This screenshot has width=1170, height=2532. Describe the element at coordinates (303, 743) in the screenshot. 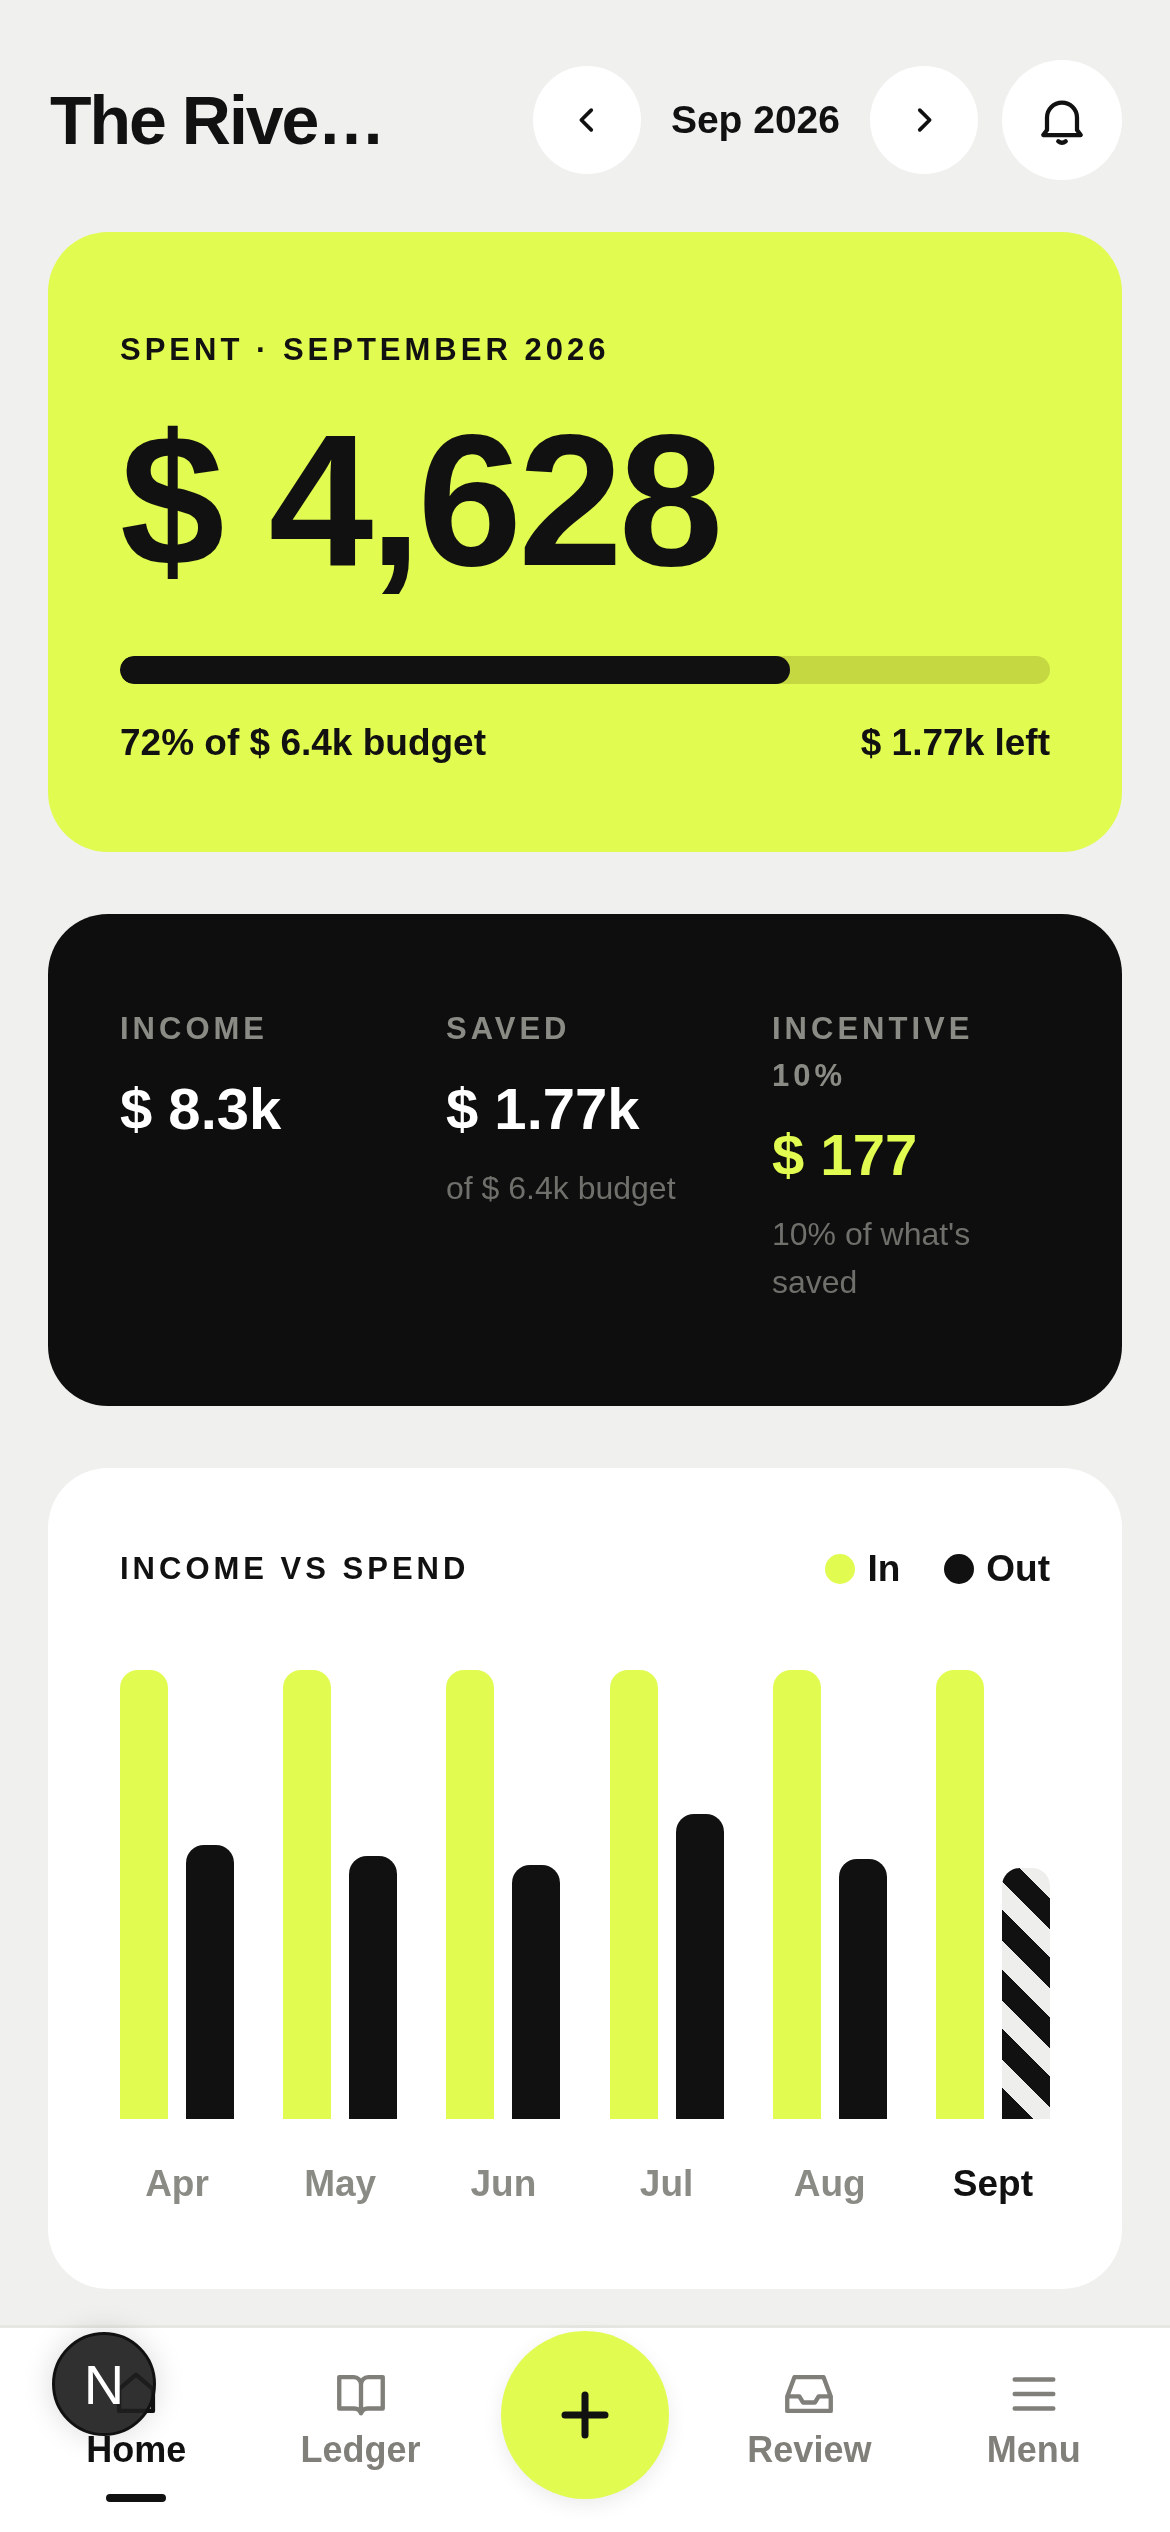

I see `budget-usage-text: 72% of $ 6.4k budget` at that location.